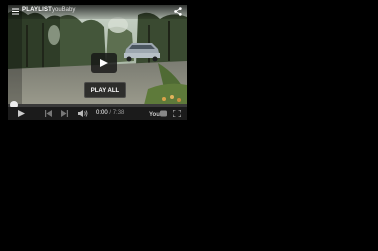  Describe the element at coordinates (178, 11) in the screenshot. I see `share-icon` at that location.